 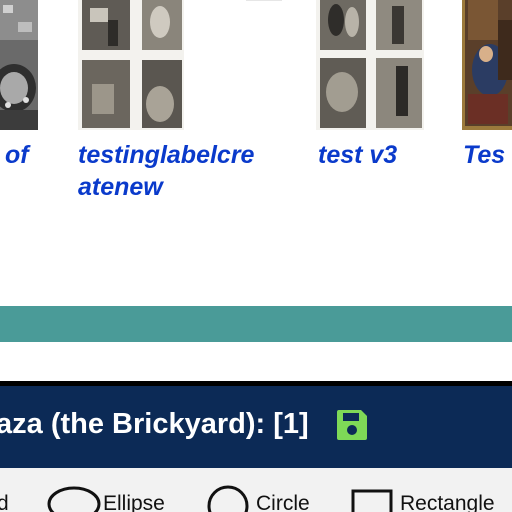 What do you see at coordinates (264, 0) in the screenshot?
I see `divider-line` at bounding box center [264, 0].